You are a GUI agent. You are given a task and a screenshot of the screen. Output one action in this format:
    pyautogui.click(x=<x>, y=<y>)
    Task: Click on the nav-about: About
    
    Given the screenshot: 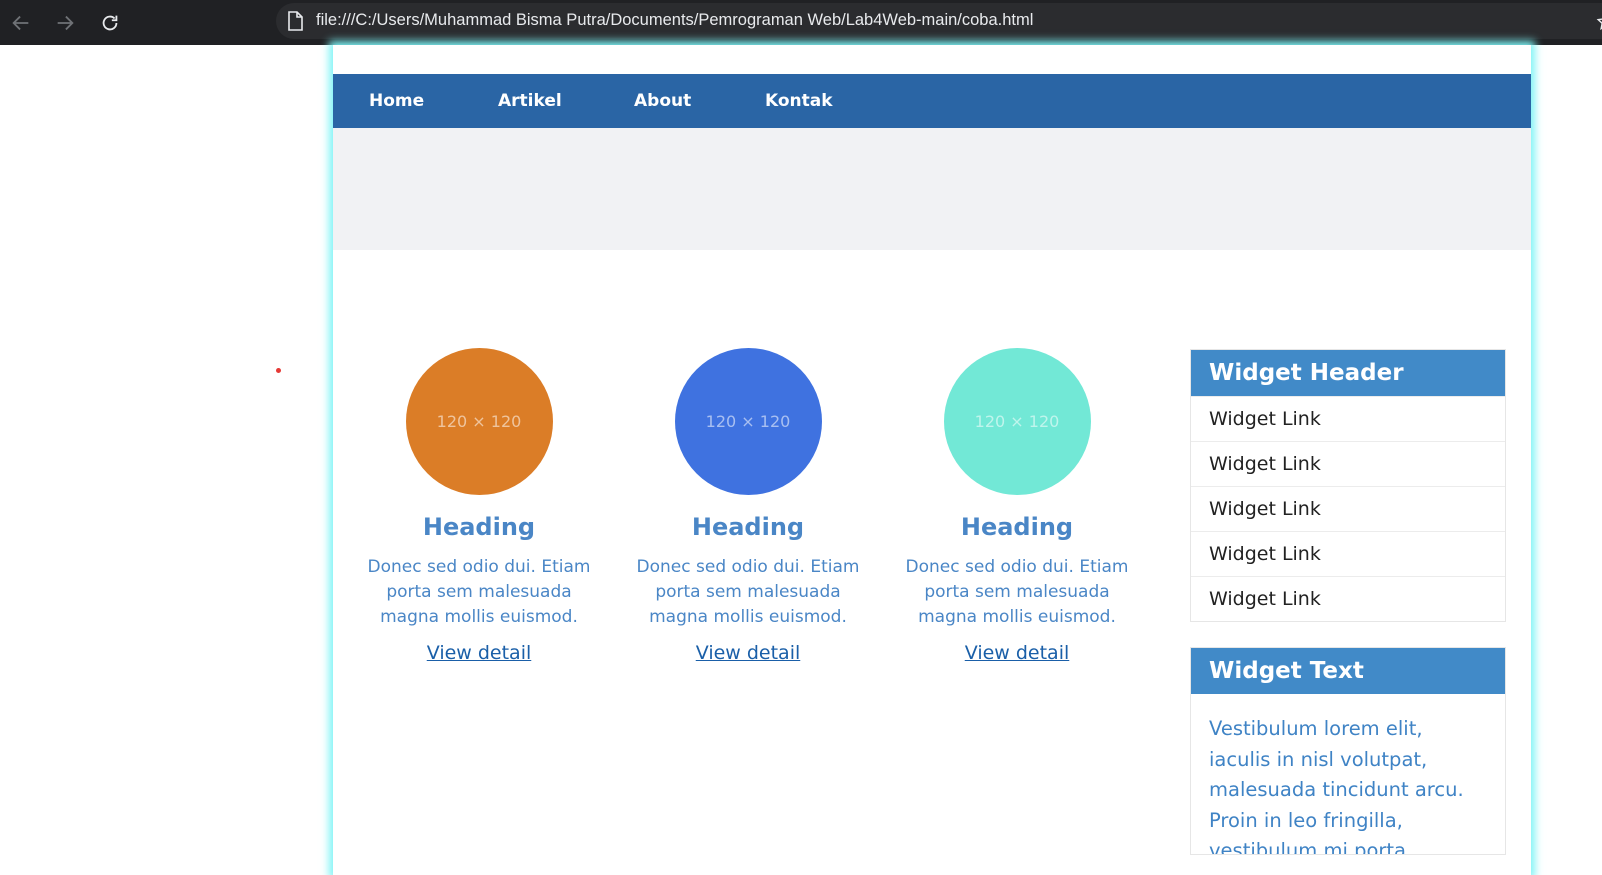 What is the action you would take?
    pyautogui.click(x=662, y=101)
    